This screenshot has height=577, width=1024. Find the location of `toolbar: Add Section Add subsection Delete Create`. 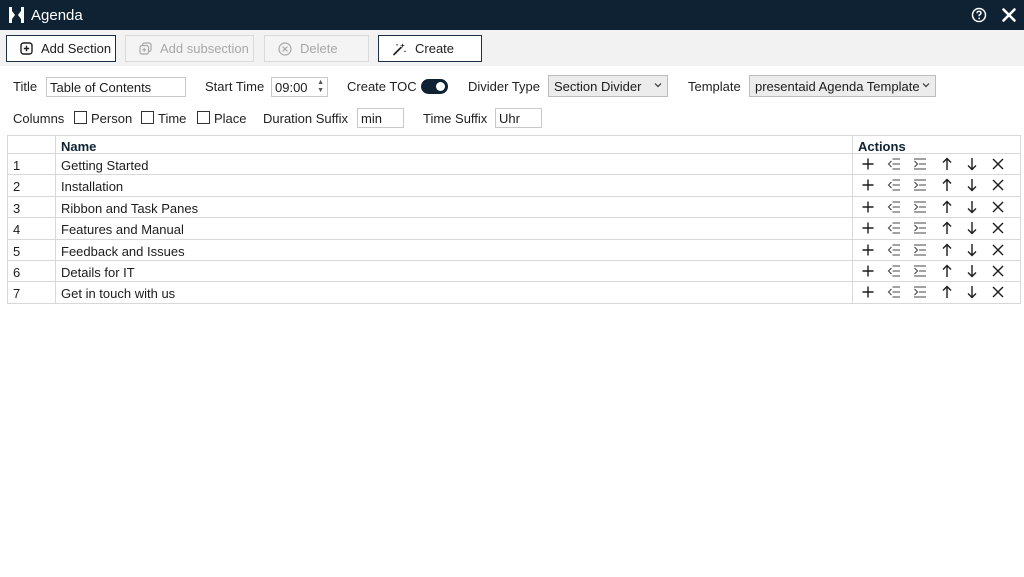

toolbar: Add Section Add subsection Delete Create is located at coordinates (512, 48).